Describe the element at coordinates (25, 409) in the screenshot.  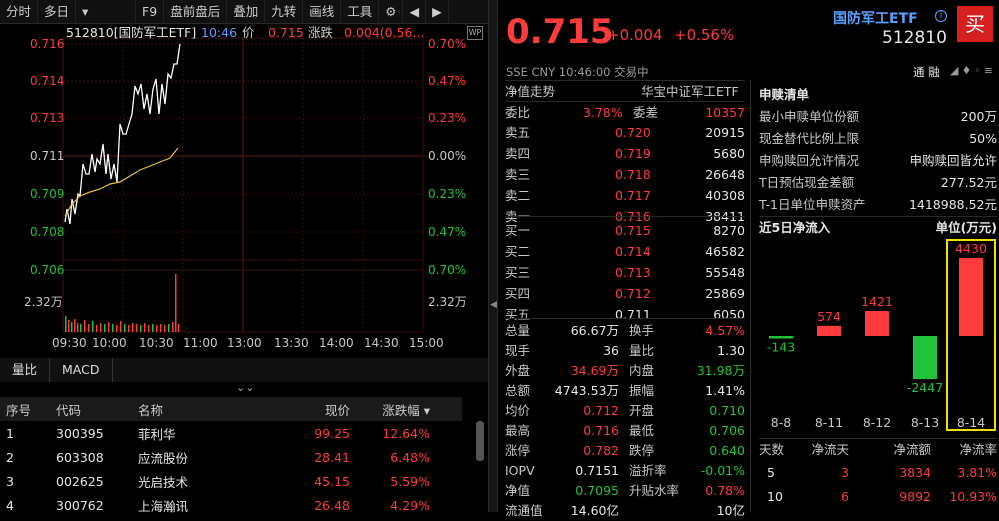
I see `header-index: 序号` at that location.